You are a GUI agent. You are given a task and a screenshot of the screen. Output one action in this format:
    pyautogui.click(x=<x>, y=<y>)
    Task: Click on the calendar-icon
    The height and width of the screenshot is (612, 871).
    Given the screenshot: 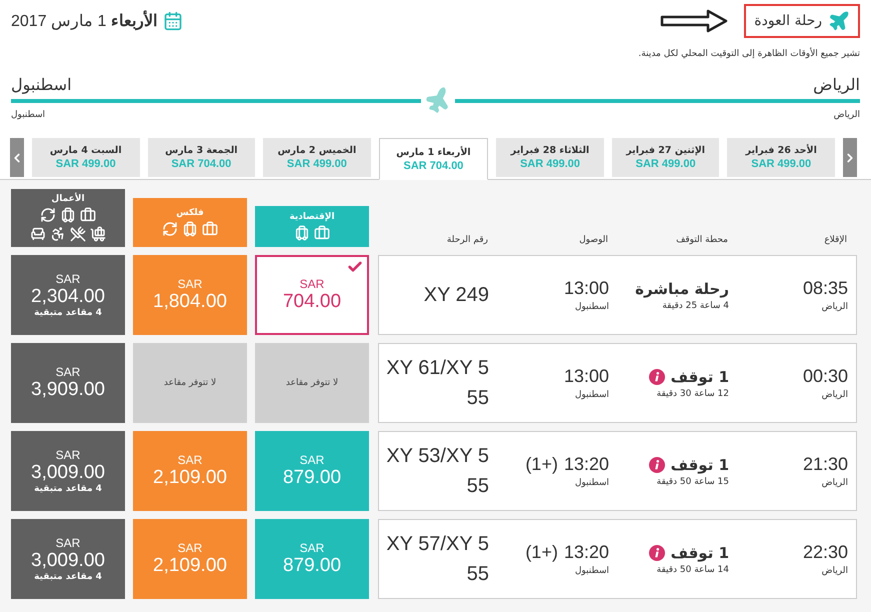 What is the action you would take?
    pyautogui.click(x=172, y=21)
    